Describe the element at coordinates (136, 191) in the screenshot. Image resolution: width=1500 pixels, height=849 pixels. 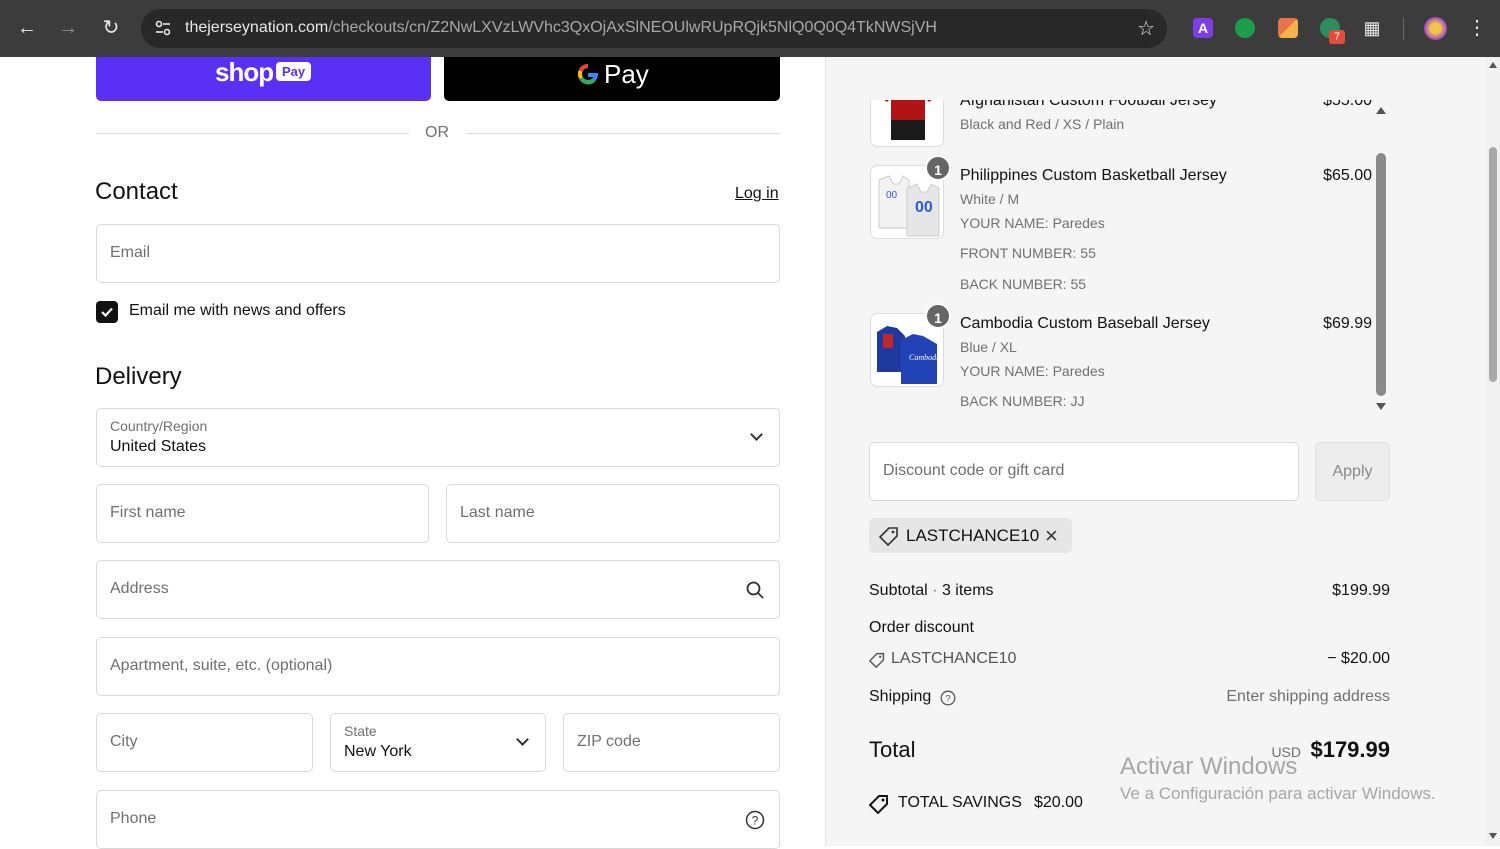
I see `contact-heading: Contact` at that location.